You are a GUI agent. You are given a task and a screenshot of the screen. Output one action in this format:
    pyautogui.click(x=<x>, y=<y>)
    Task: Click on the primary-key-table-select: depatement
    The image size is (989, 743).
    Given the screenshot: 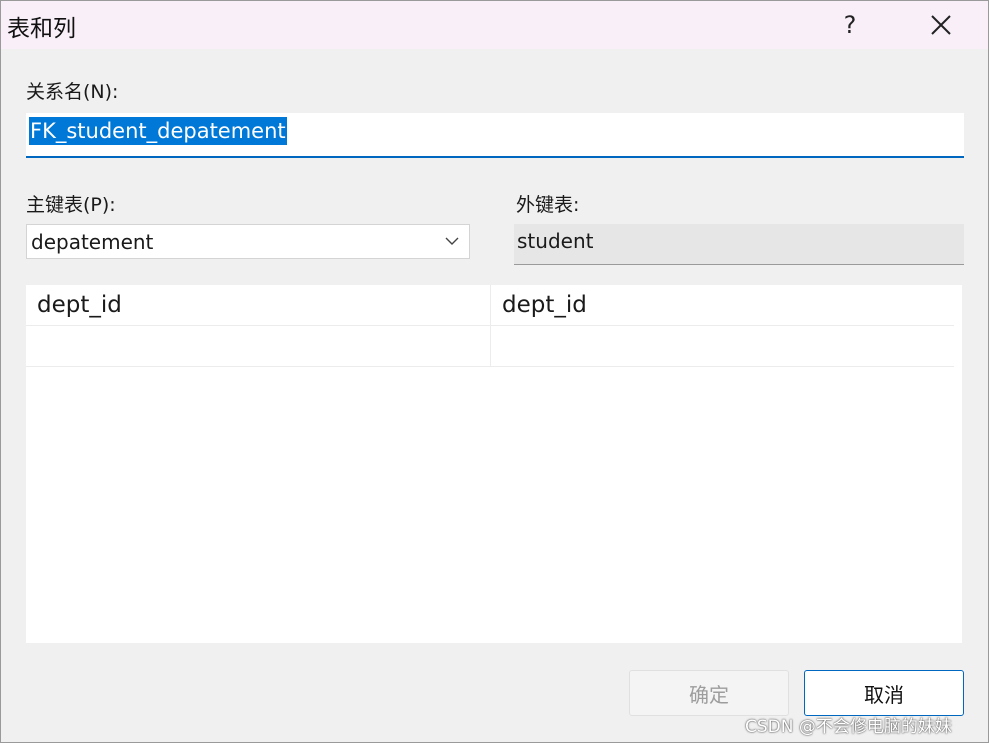 What is the action you would take?
    pyautogui.click(x=248, y=241)
    